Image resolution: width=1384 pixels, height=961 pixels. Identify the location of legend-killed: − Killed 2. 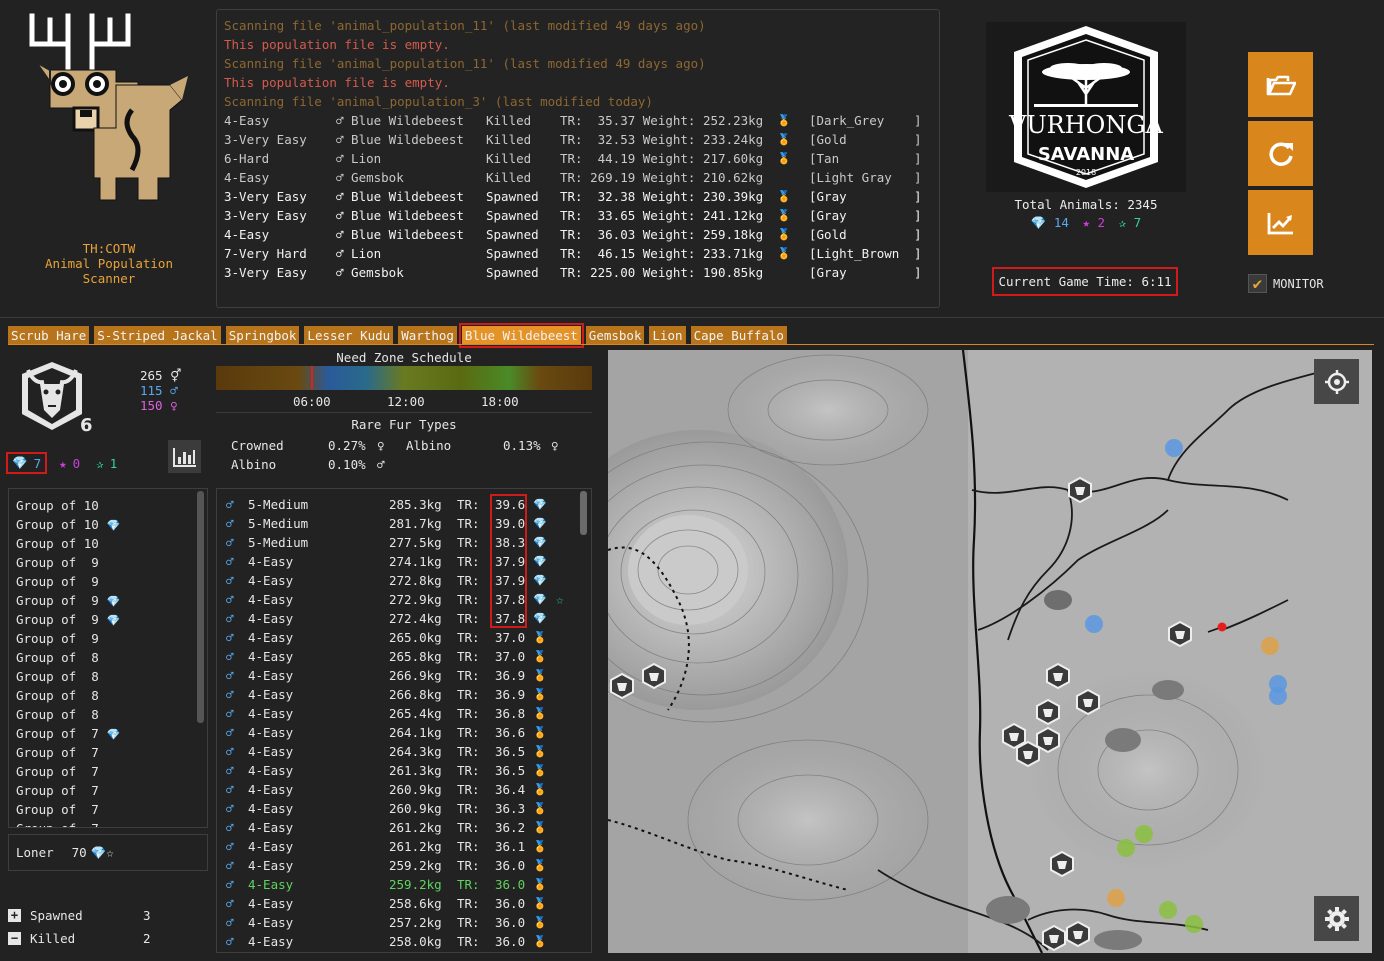
(88, 938).